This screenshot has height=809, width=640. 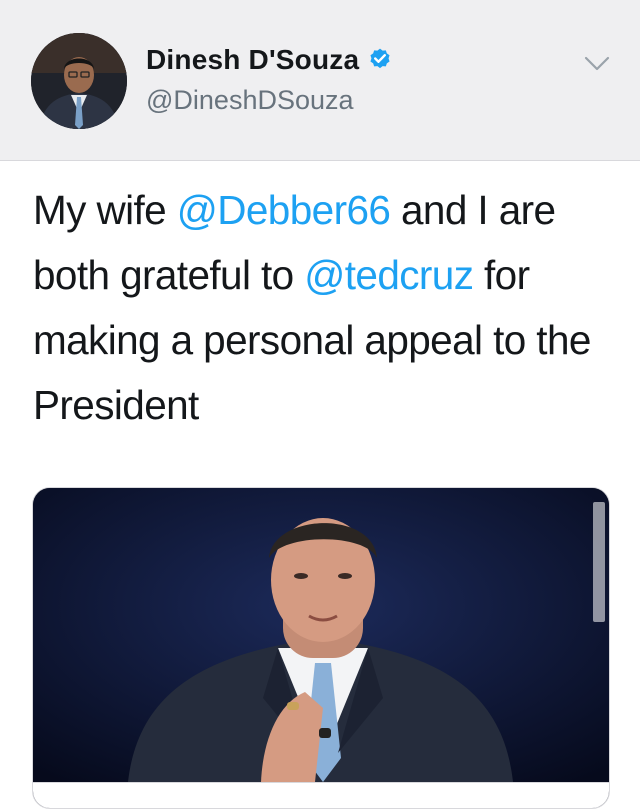 I want to click on avatar, so click(x=79, y=81).